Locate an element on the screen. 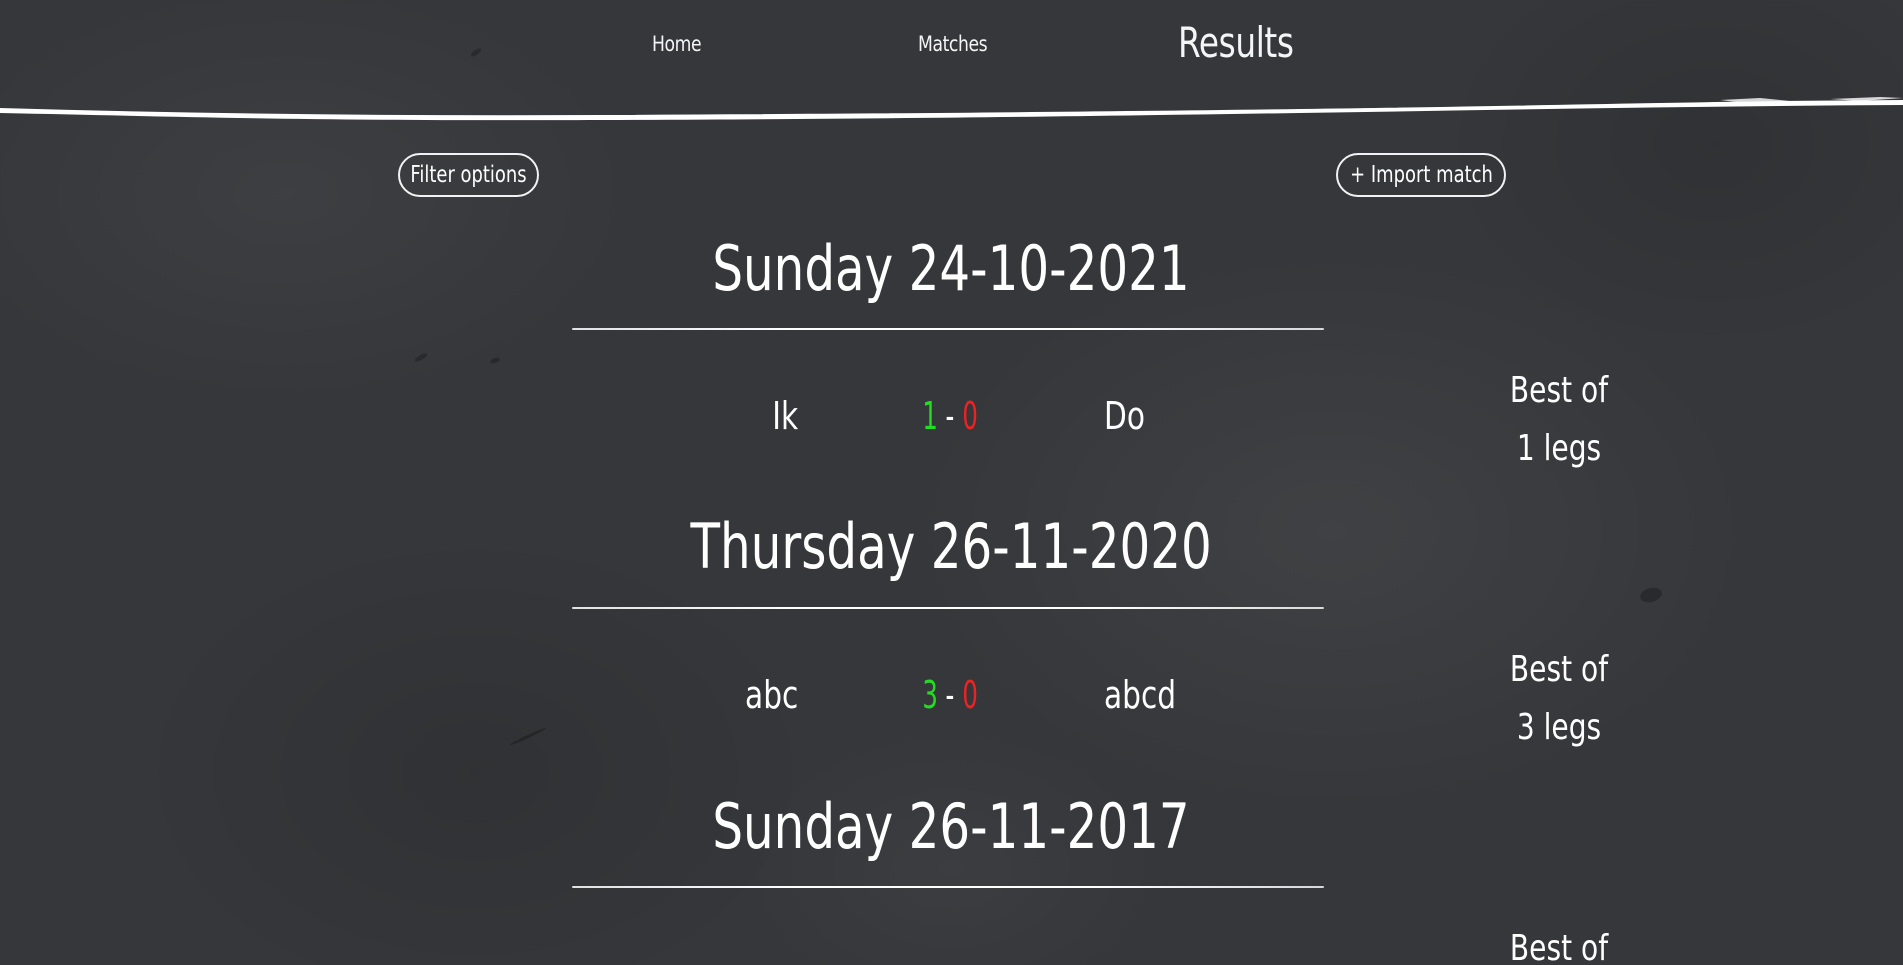 The height and width of the screenshot is (965, 1903). best-of-info: Best of 3 legs is located at coordinates (1559, 699).